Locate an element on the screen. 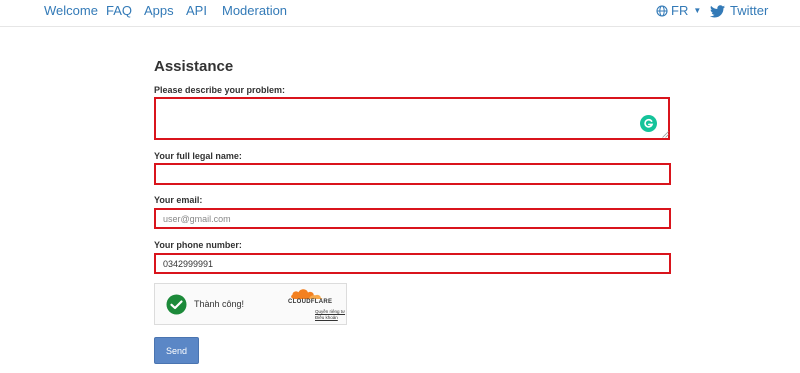  problem-label: Please describe your problem: is located at coordinates (220, 90).